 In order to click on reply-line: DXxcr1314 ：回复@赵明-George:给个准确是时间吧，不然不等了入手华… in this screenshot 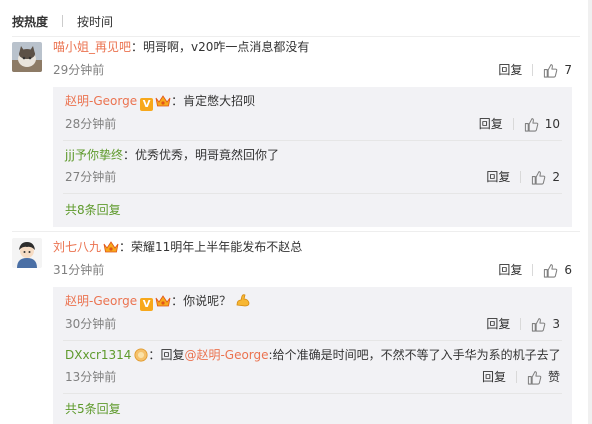, I will do `click(313, 355)`.